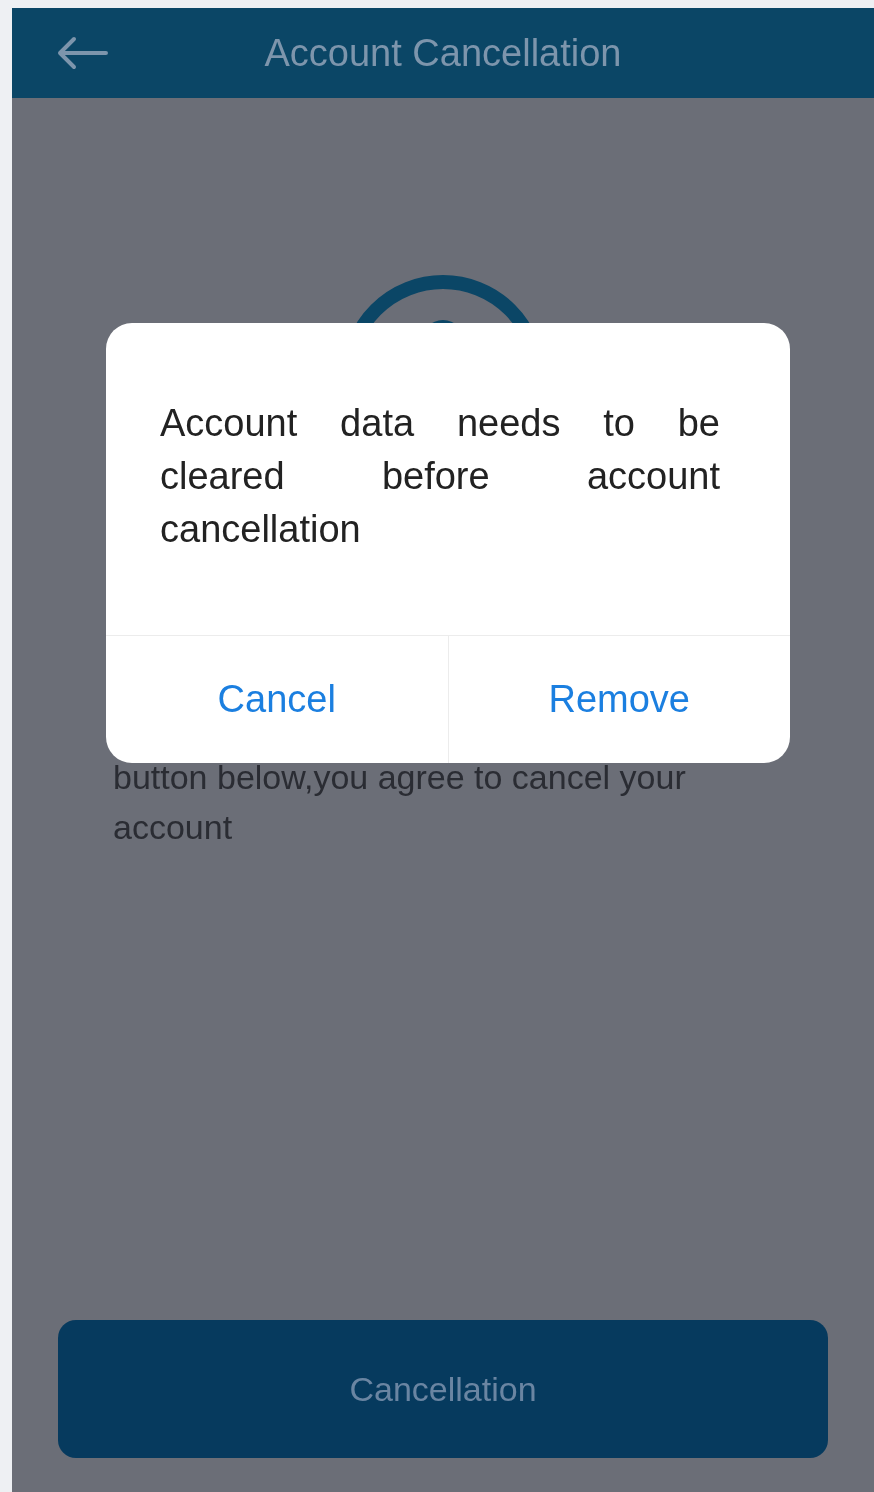 This screenshot has height=1492, width=874. What do you see at coordinates (618, 699) in the screenshot?
I see `dialog-button: Remove` at bounding box center [618, 699].